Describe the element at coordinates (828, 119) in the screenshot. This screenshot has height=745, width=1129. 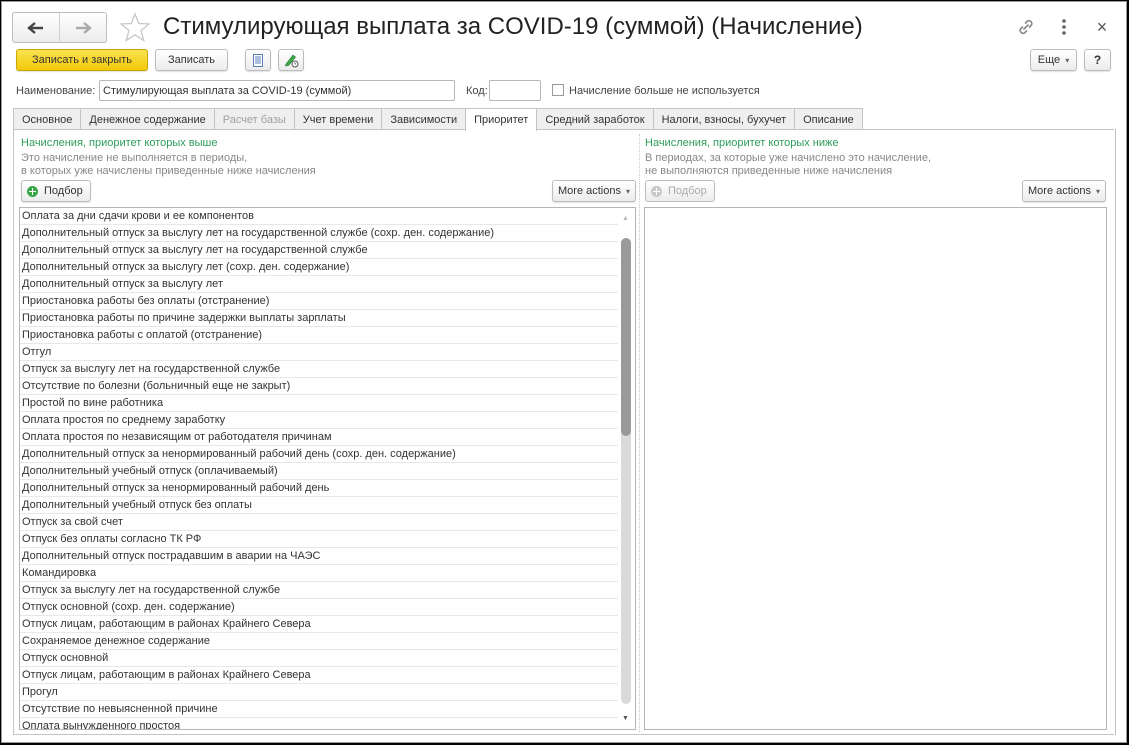
I see `tab-description: Описание` at that location.